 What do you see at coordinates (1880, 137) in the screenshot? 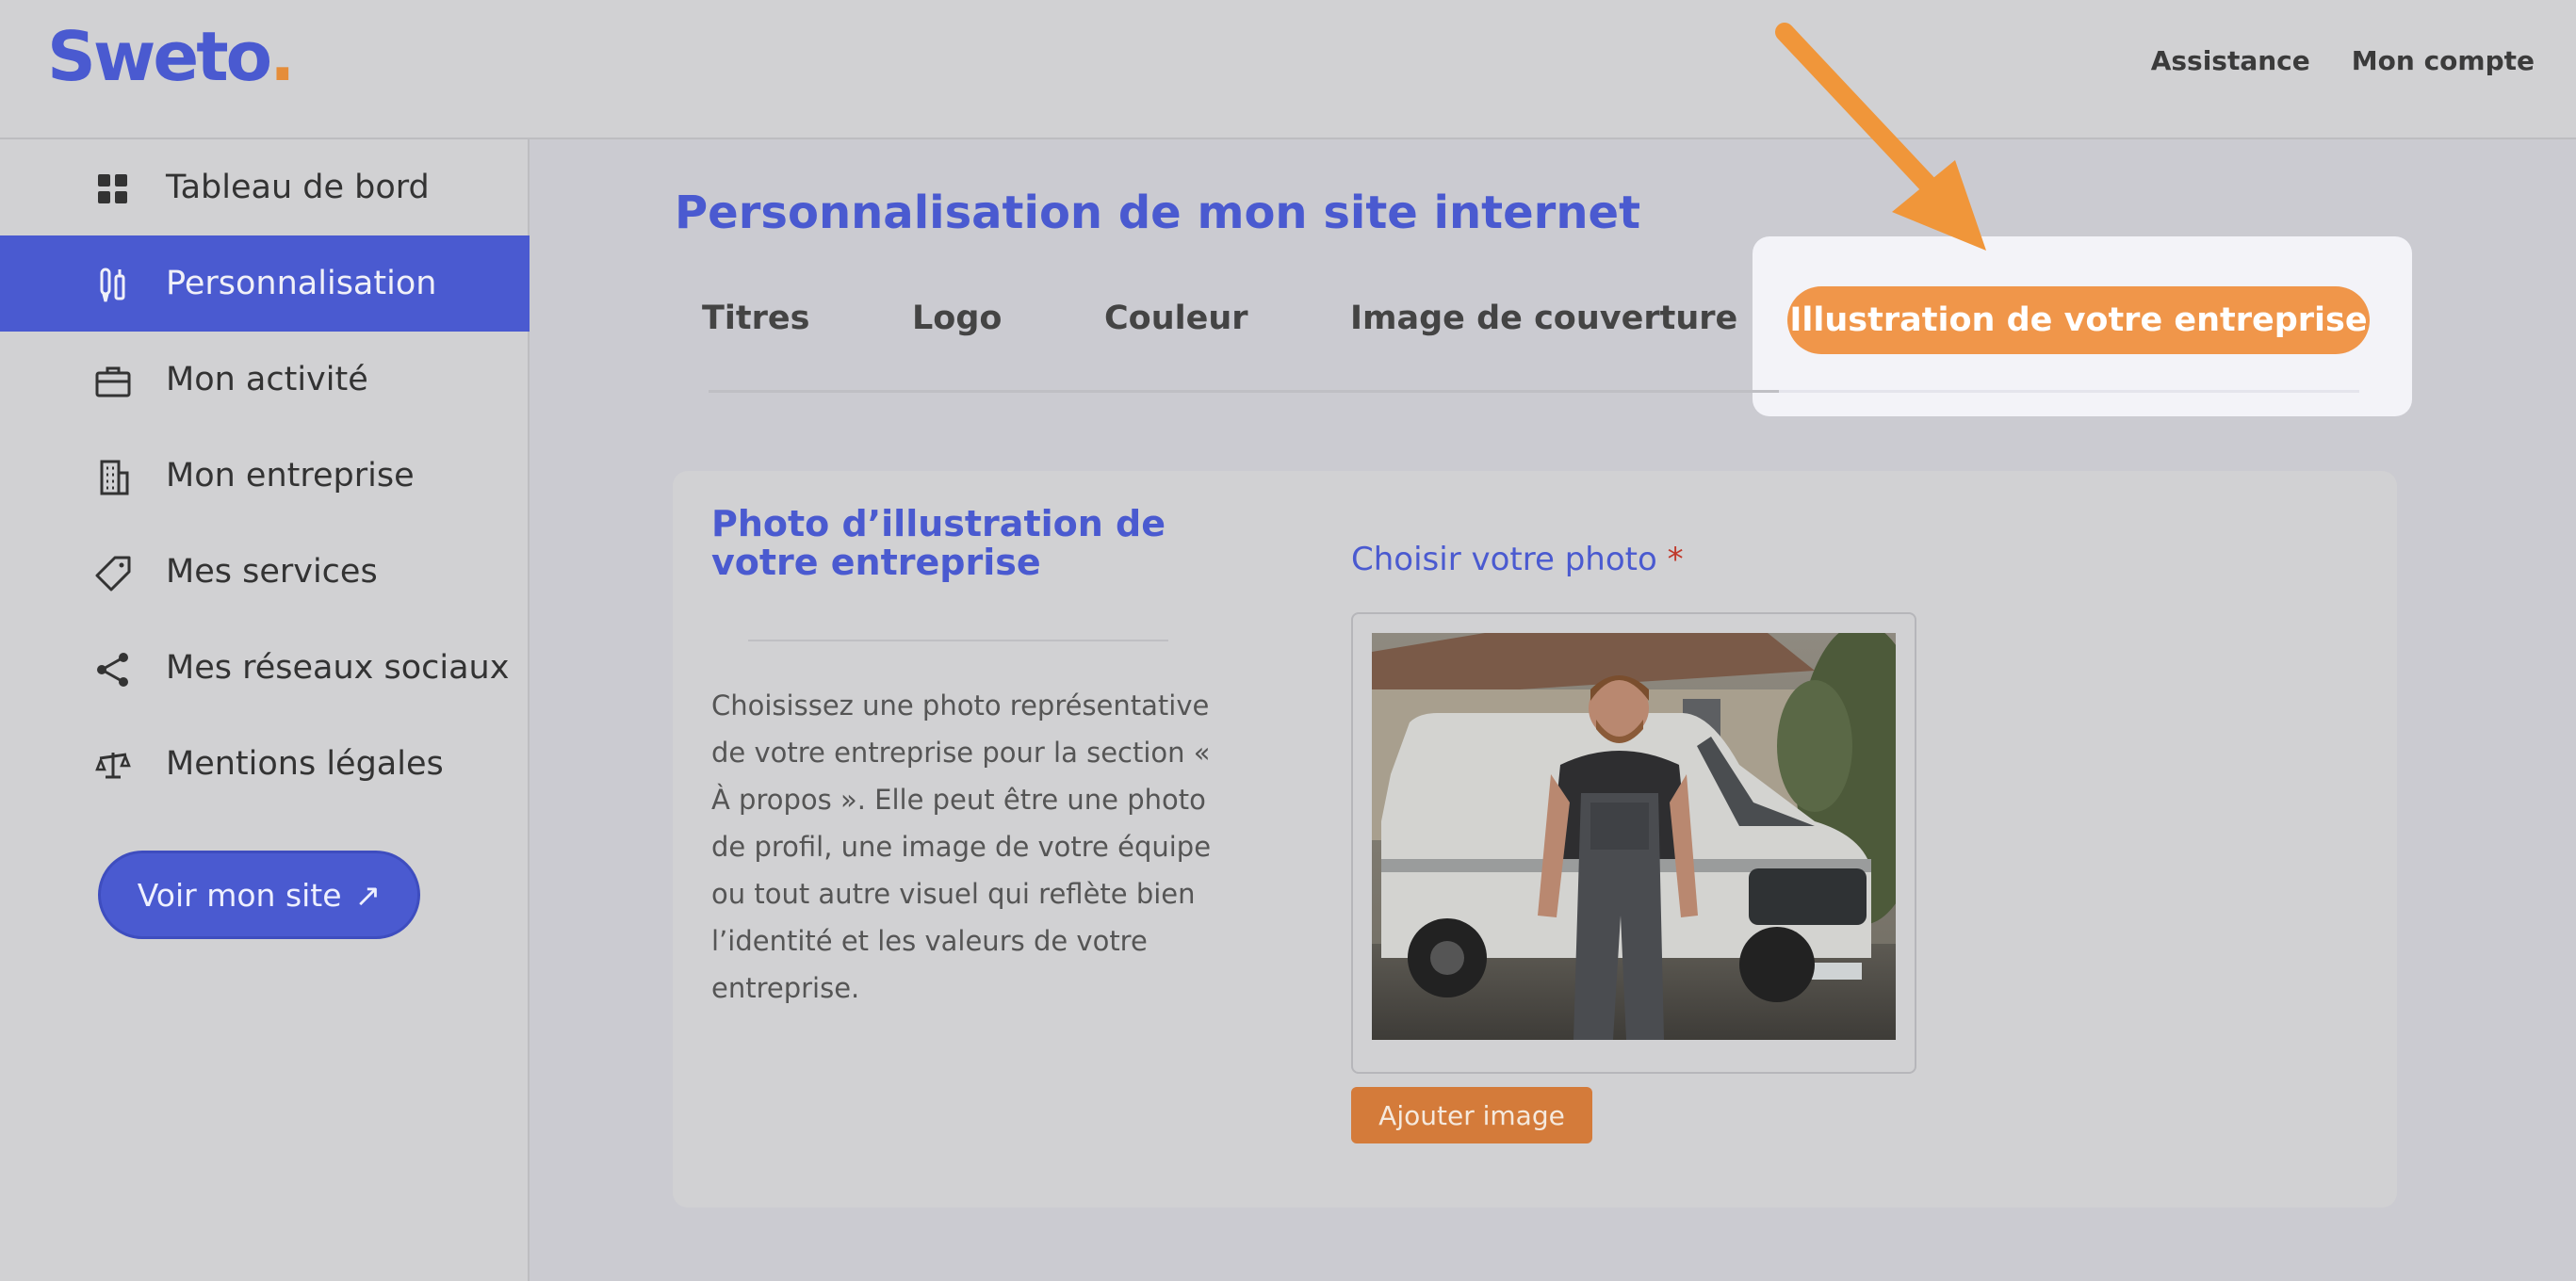
I see `pointer-arrow-icon` at bounding box center [1880, 137].